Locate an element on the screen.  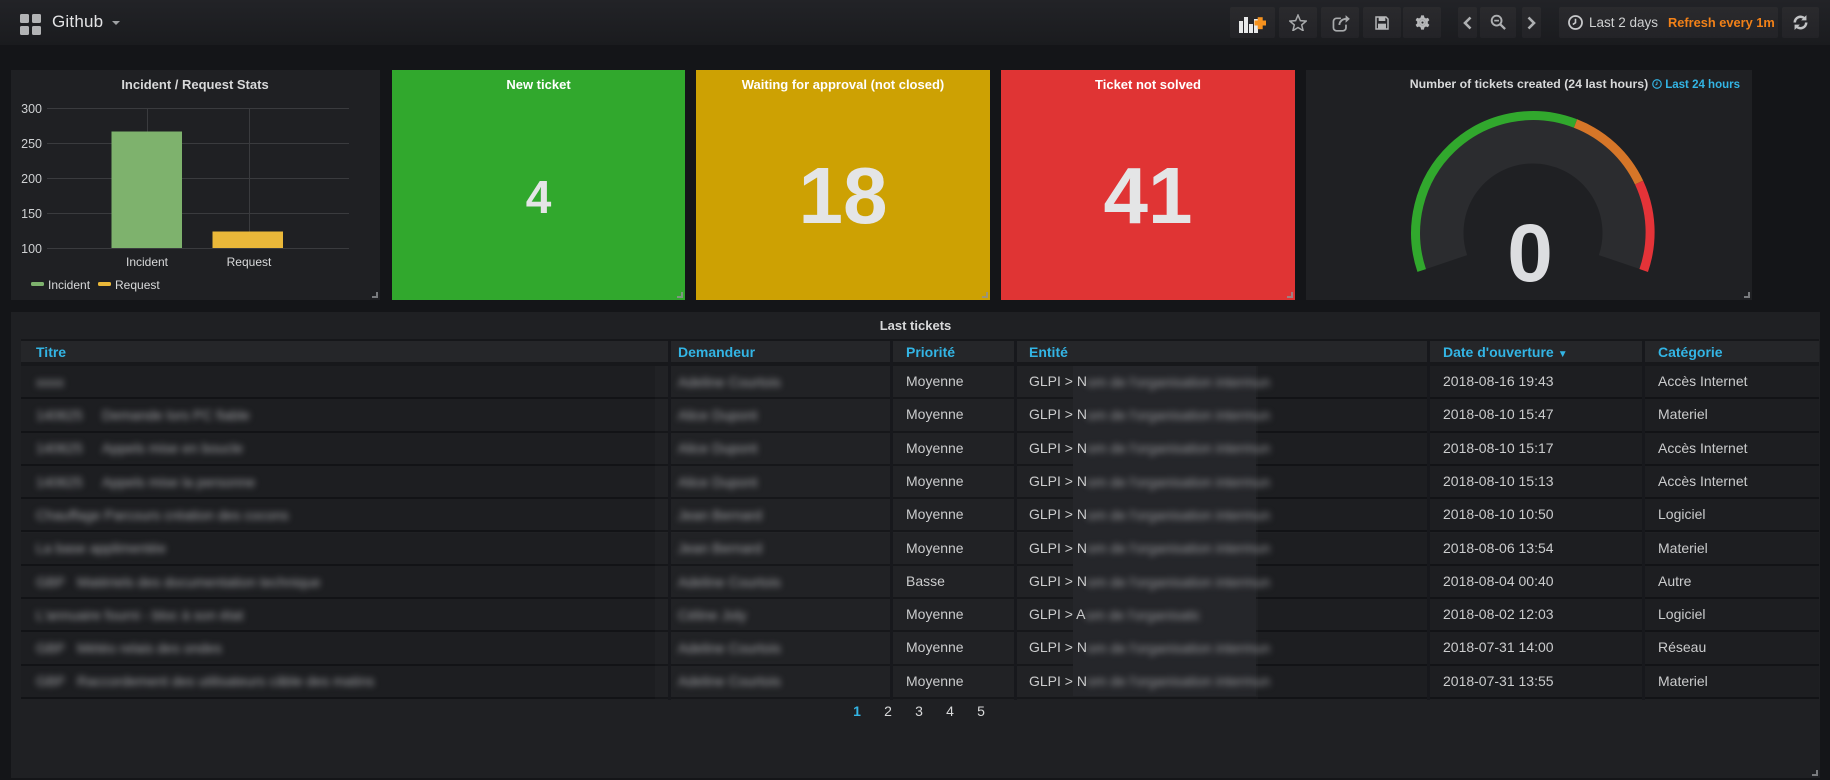
svg-text: 200 is located at coordinates (31, 179).